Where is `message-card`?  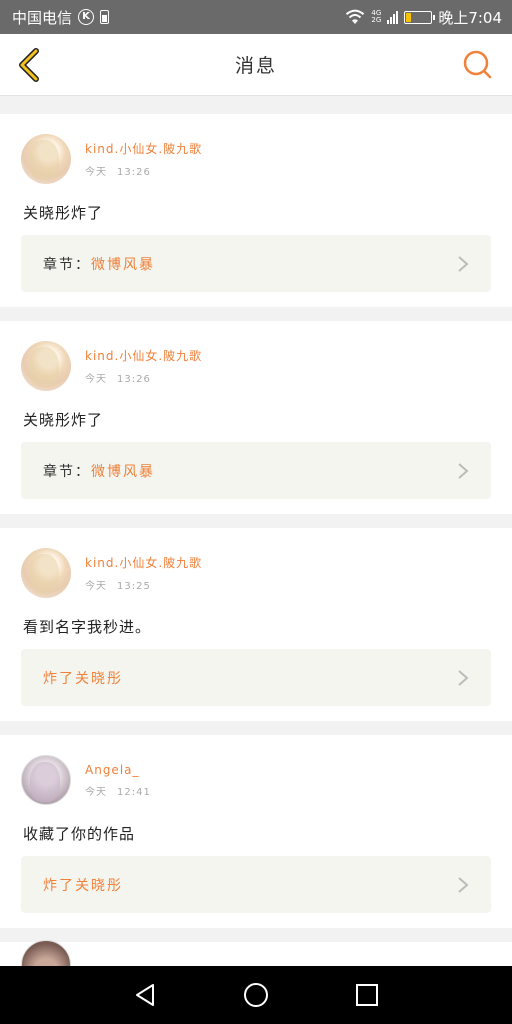 message-card is located at coordinates (256, 953).